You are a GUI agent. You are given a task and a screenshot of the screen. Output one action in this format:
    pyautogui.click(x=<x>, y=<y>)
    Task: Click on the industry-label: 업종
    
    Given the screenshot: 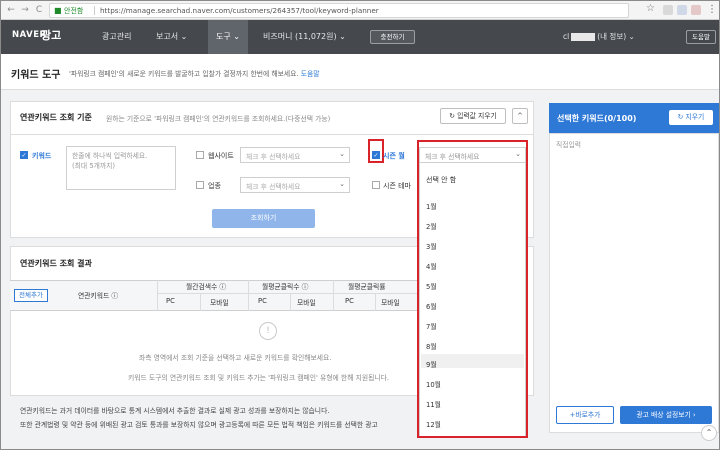 What is the action you would take?
    pyautogui.click(x=214, y=186)
    